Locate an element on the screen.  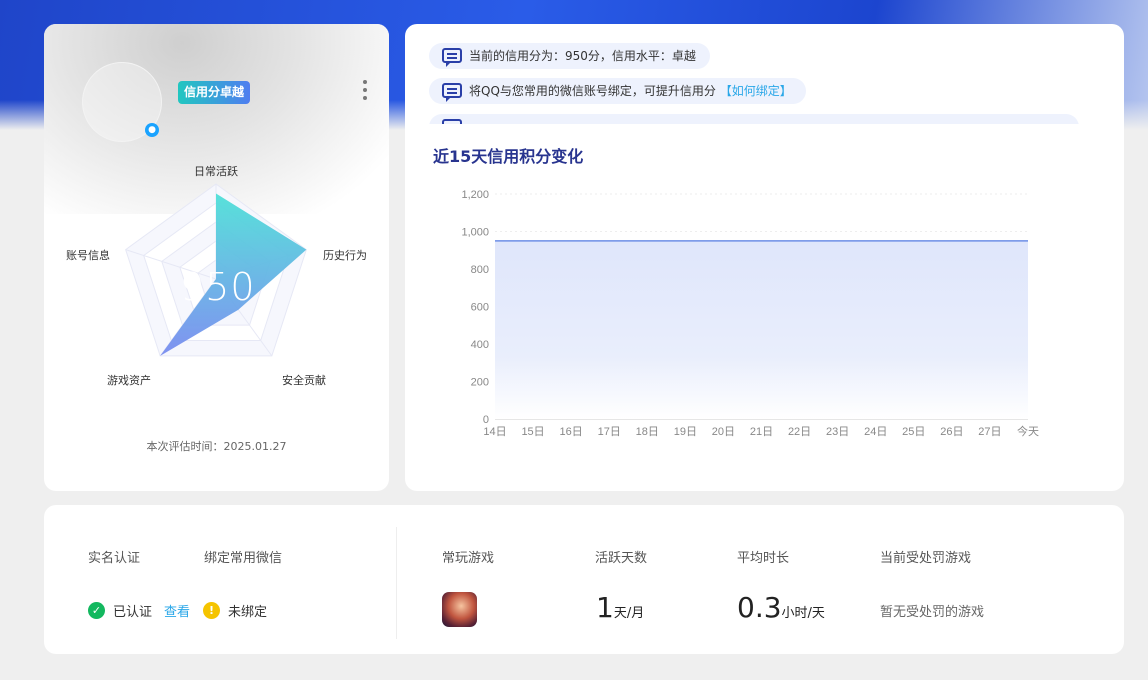
y-tick-label: 1,000 is located at coordinates (475, 233).